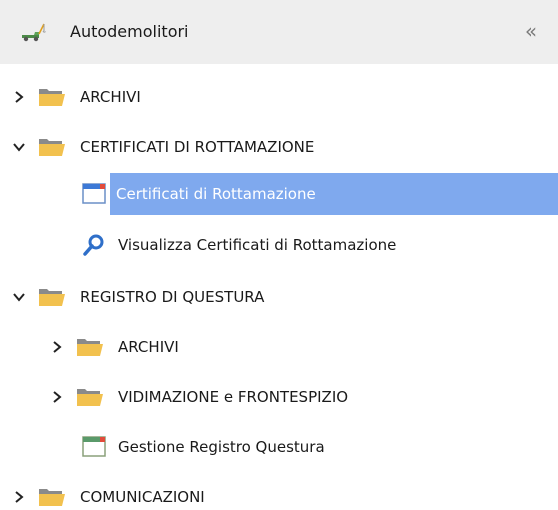 Image resolution: width=558 pixels, height=510 pixels. What do you see at coordinates (197, 147) in the screenshot?
I see `tree-node-label: CERTIFICATI DI ROTTAMAZIONE` at bounding box center [197, 147].